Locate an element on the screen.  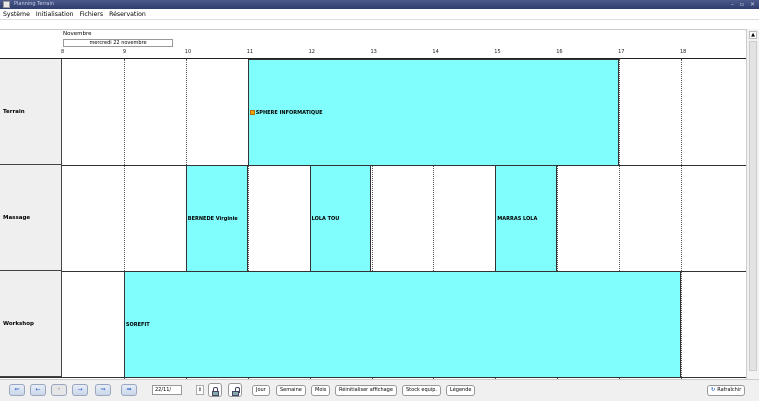
resource-name: Massage is located at coordinates (17, 217).